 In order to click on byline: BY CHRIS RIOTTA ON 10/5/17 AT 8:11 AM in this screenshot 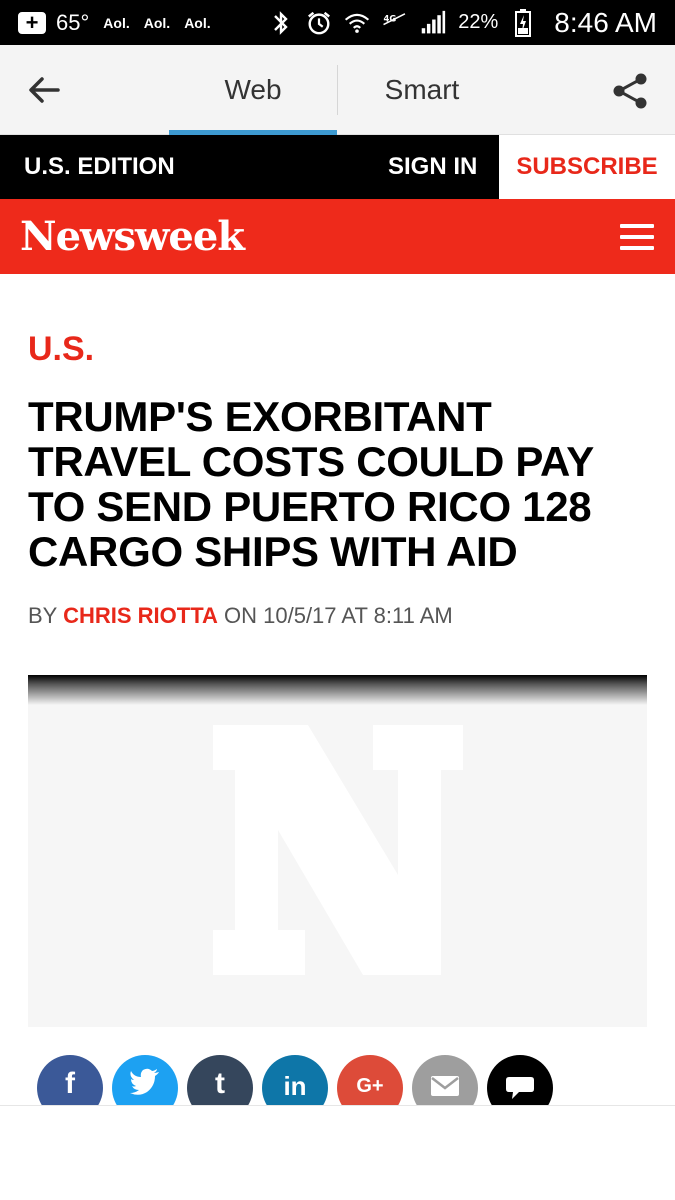, I will do `click(240, 616)`.